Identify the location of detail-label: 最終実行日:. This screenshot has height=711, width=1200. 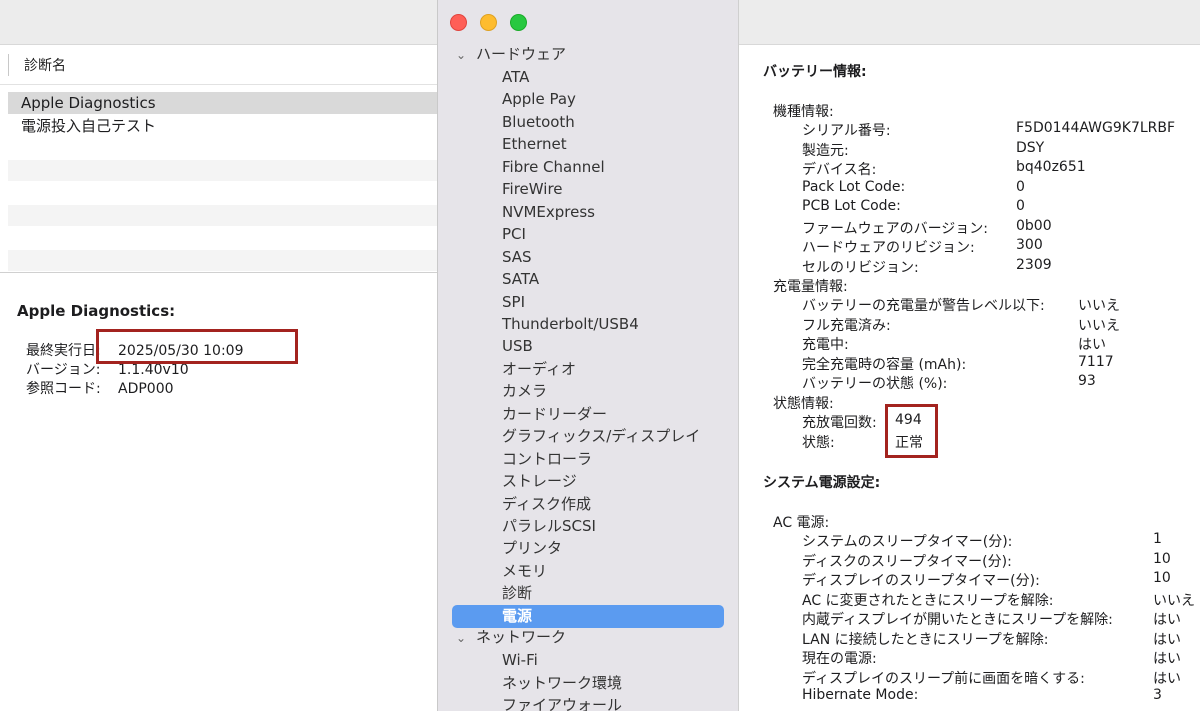
(63, 351).